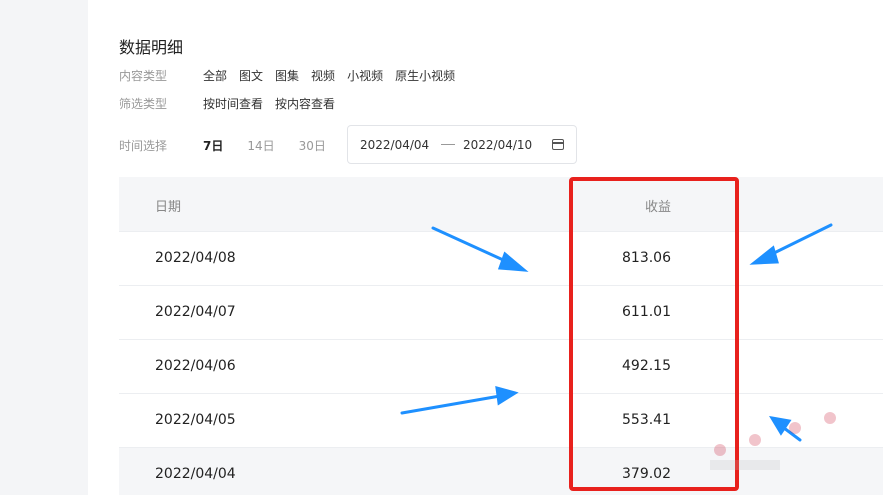 Image resolution: width=883 pixels, height=495 pixels. I want to click on date-range-picker: 2022/04/04 2022/04/10, so click(462, 144).